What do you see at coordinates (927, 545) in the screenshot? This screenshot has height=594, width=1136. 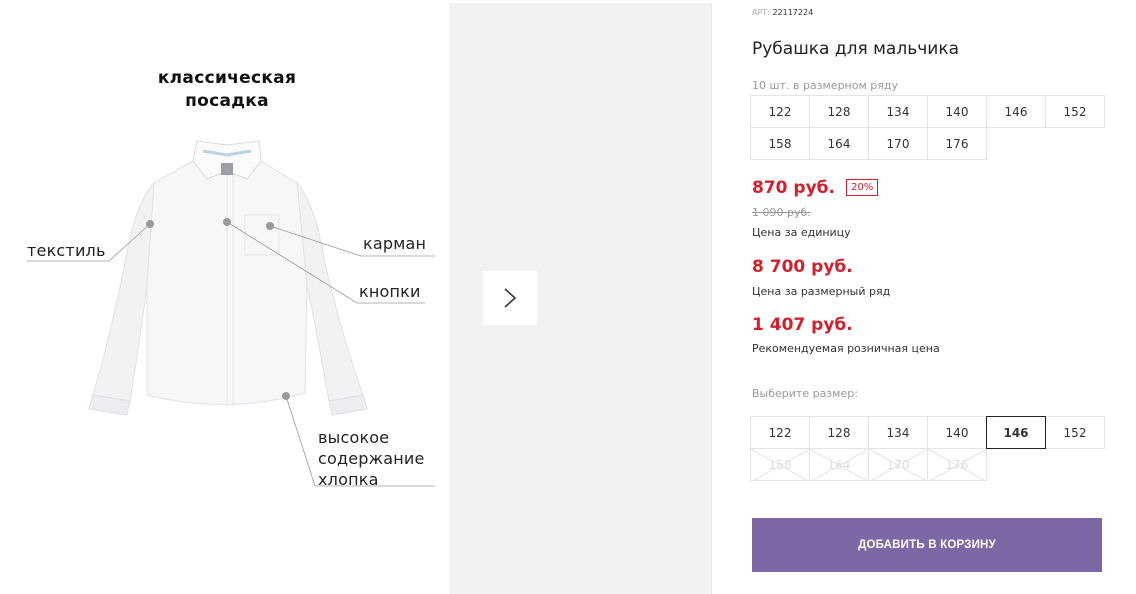 I see `add-to-cart-button: ДОБАВИТЬ В КОРЗИНУ` at bounding box center [927, 545].